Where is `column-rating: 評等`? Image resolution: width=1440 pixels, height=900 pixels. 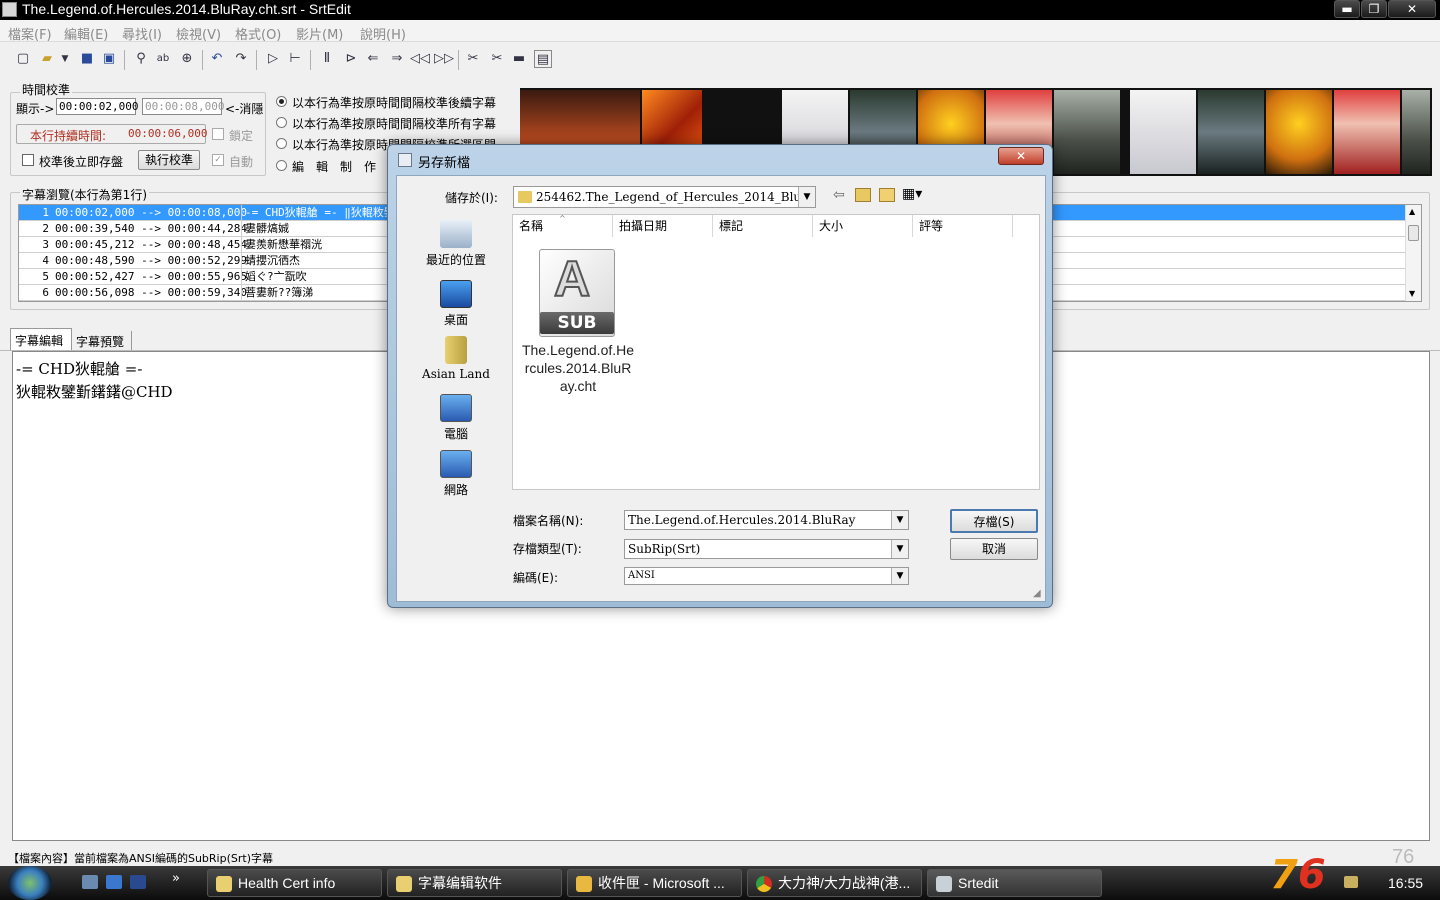 column-rating: 評等 is located at coordinates (963, 226).